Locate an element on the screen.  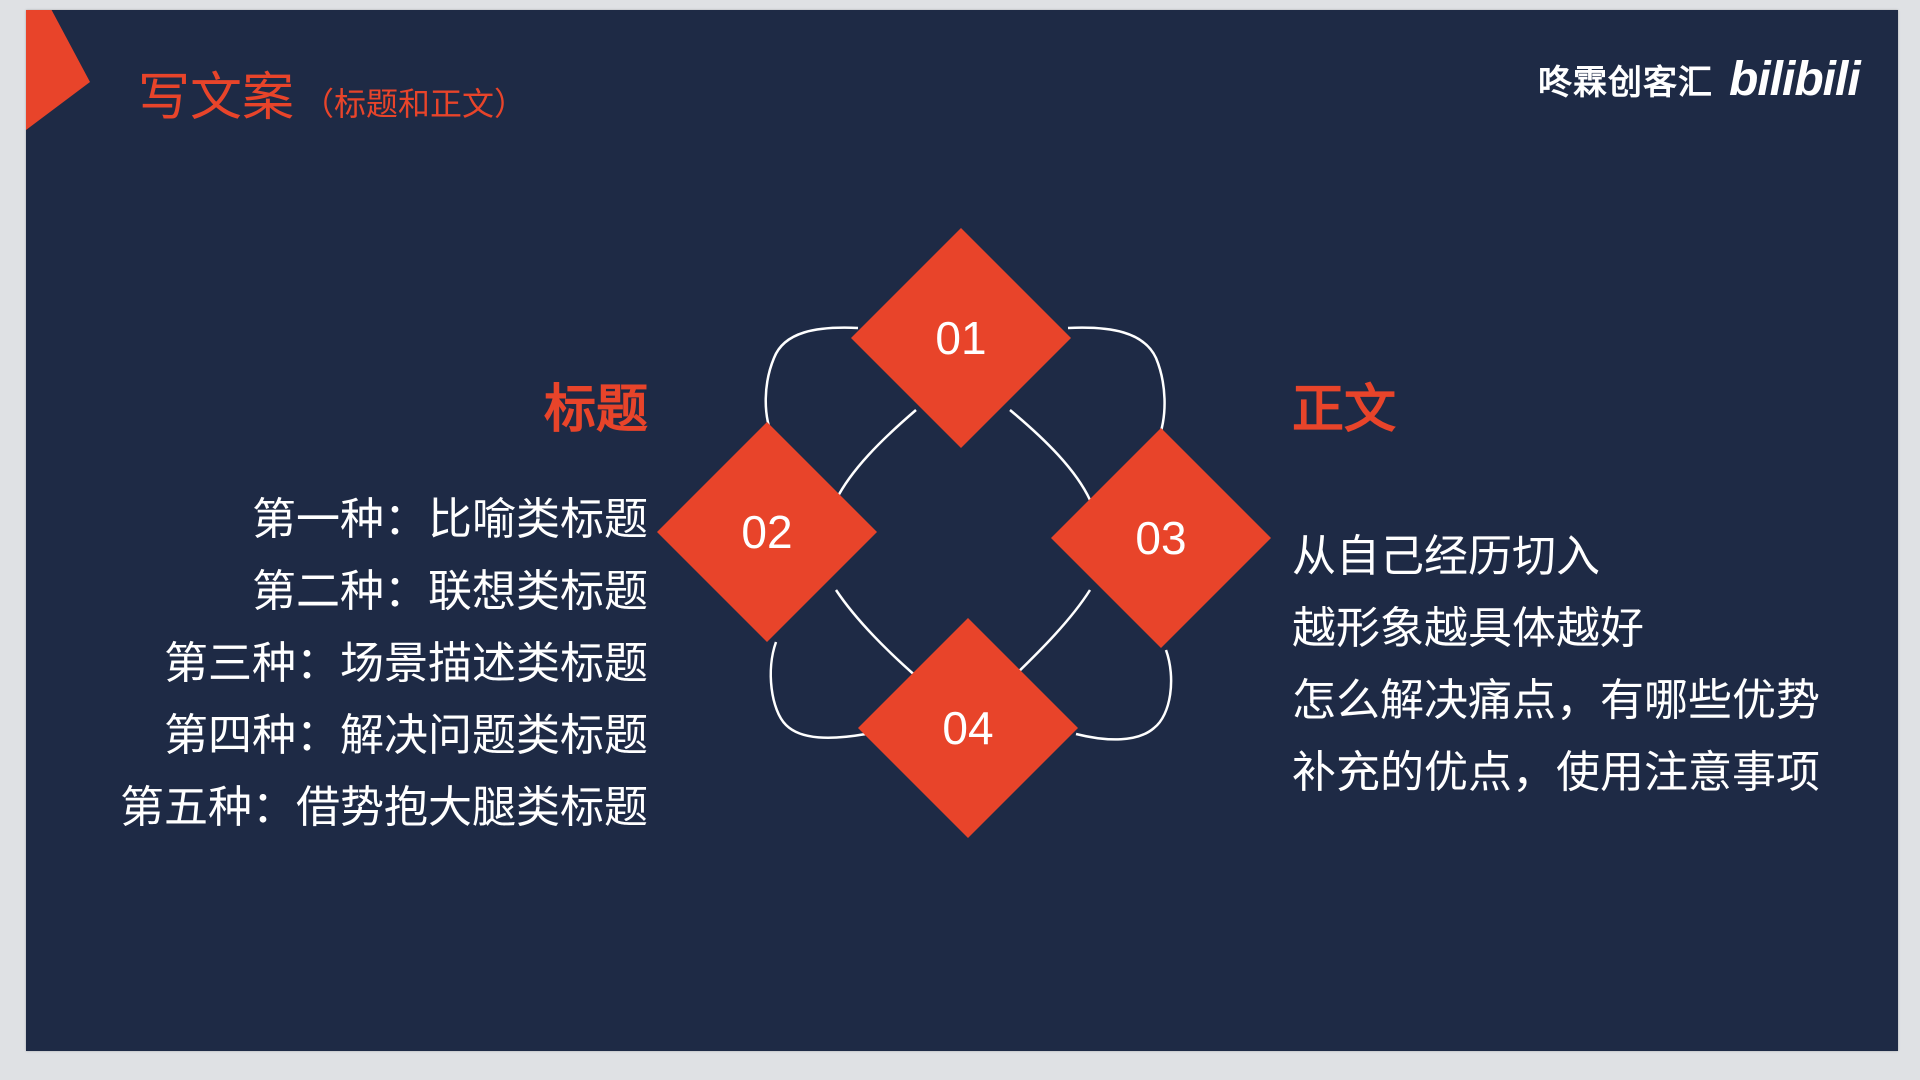
list-item: 从自己经历切入 is located at coordinates (1446, 556).